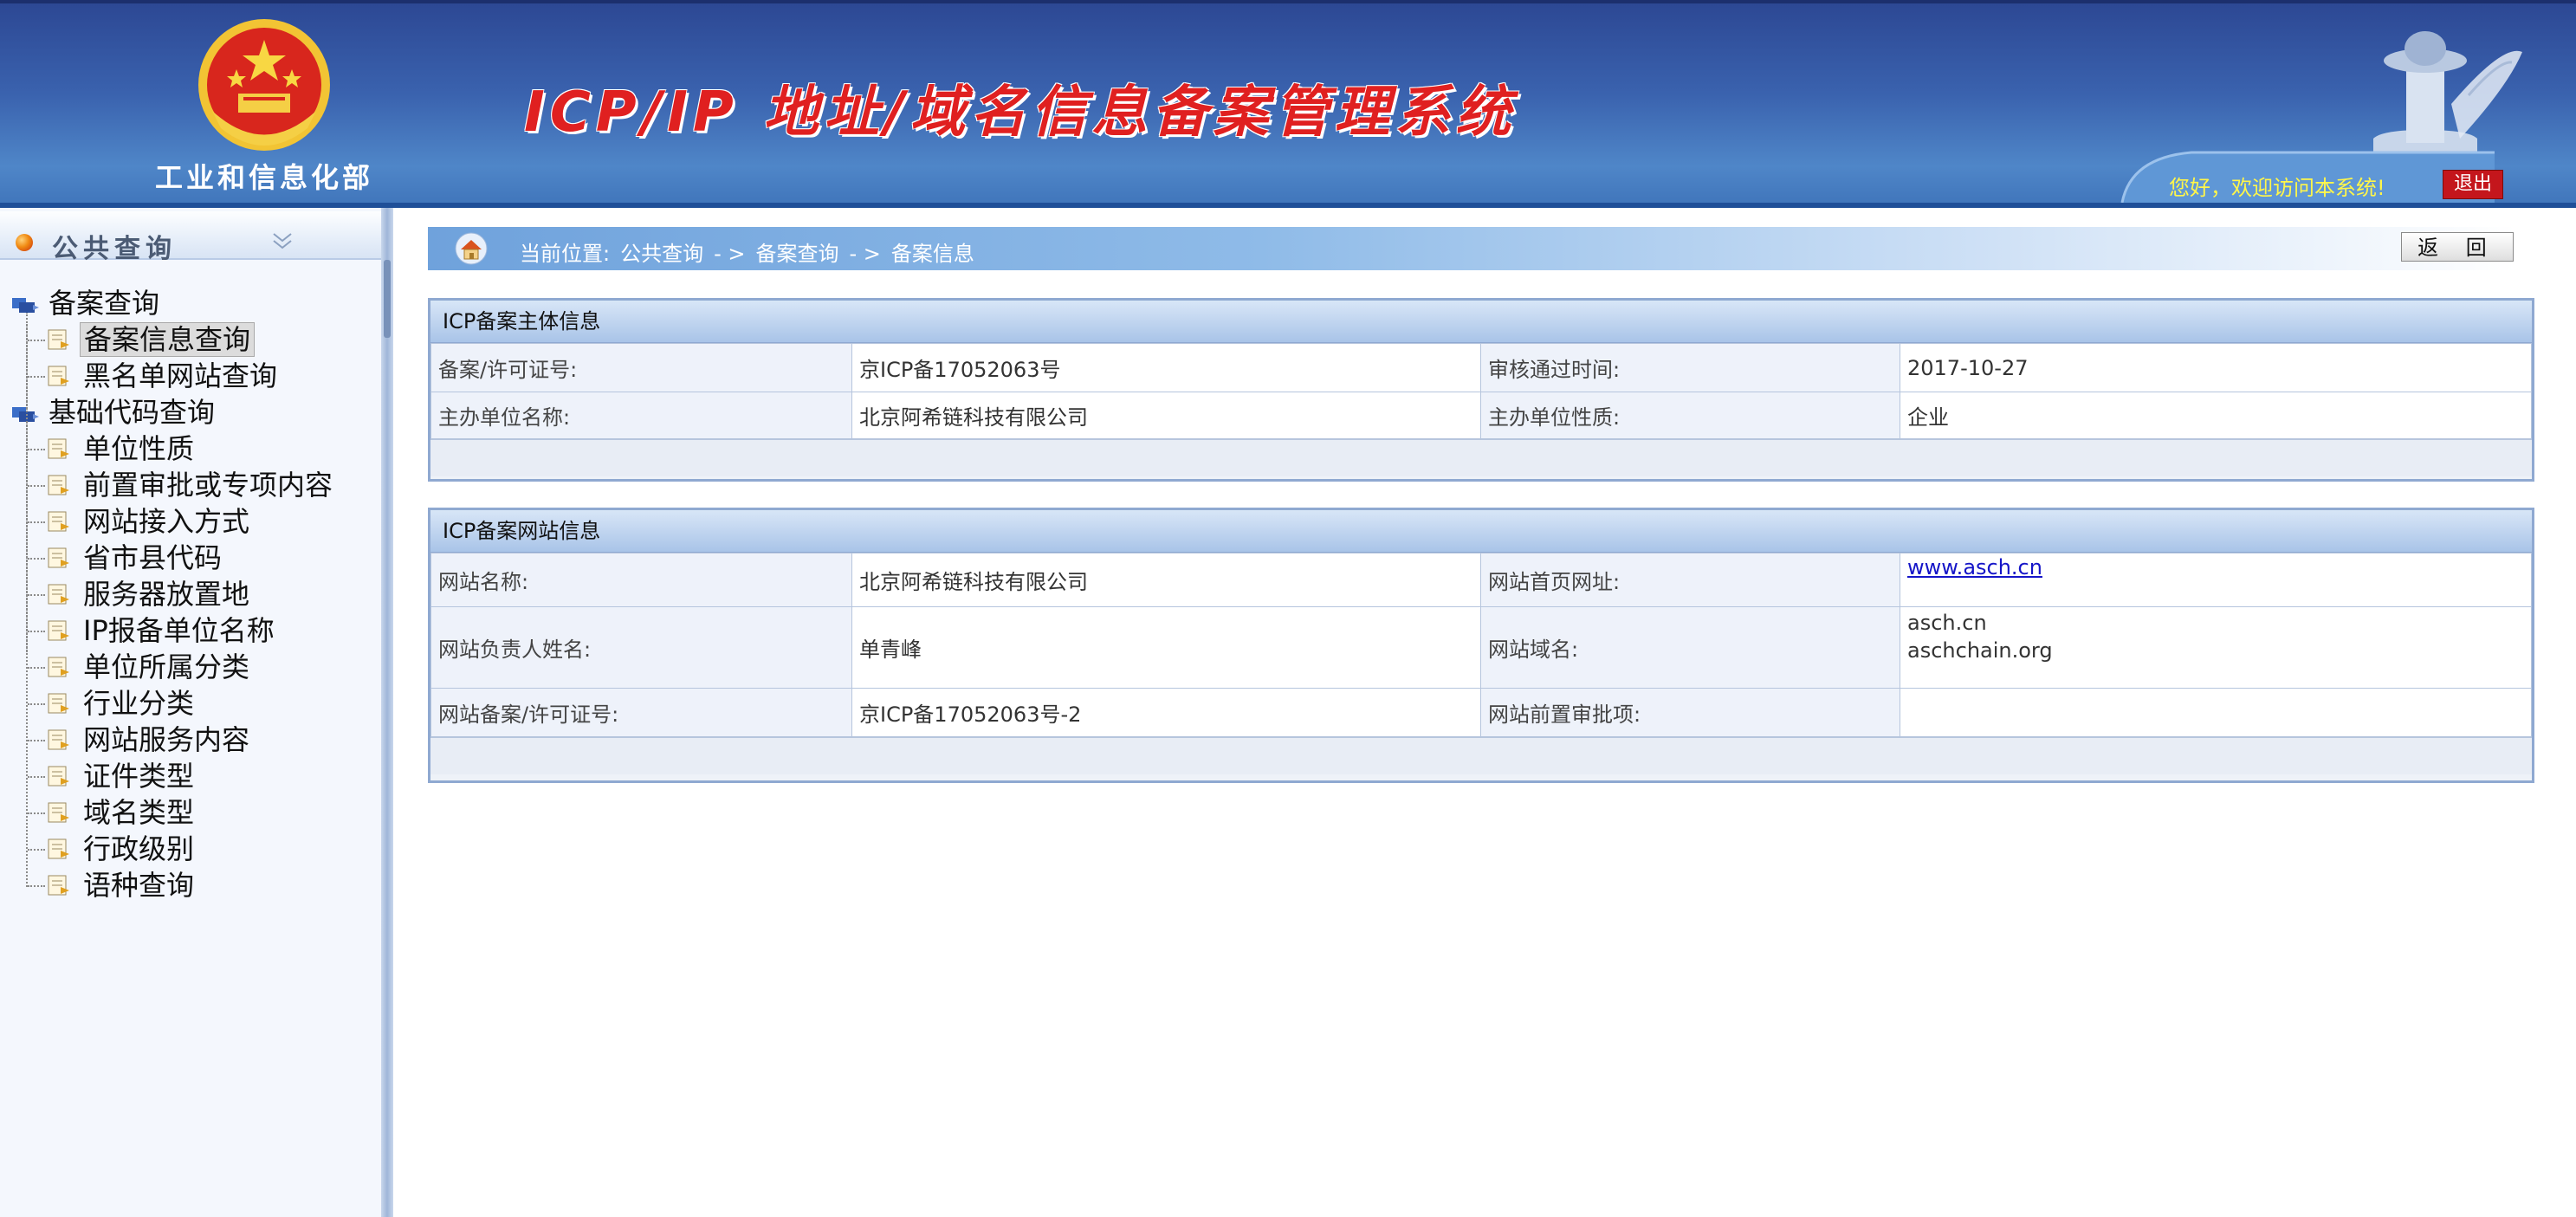 The width and height of the screenshot is (2576, 1217). I want to click on tree-item-label: 行政级别, so click(139, 848).